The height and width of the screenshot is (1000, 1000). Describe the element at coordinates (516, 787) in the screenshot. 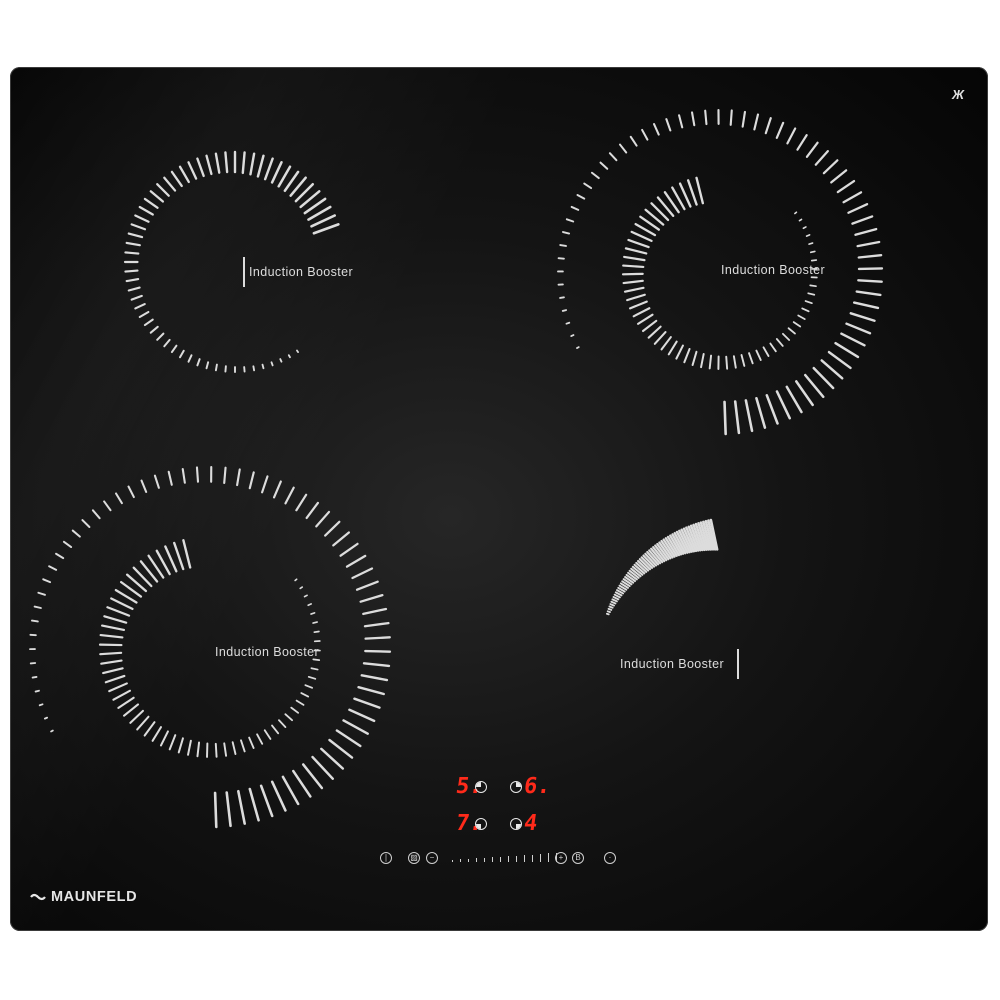

I see `zone-position-back-right-icon` at that location.